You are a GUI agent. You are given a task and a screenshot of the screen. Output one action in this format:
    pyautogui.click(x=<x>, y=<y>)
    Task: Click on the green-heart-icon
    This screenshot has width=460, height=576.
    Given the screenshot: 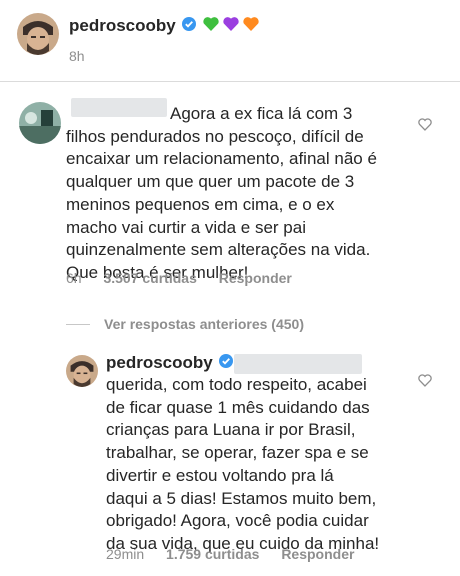 What is the action you would take?
    pyautogui.click(x=211, y=26)
    